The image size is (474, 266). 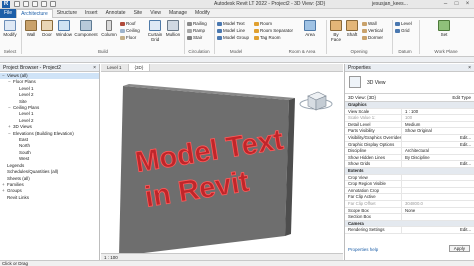 I want to click on property-value: None, so click(x=437, y=210).